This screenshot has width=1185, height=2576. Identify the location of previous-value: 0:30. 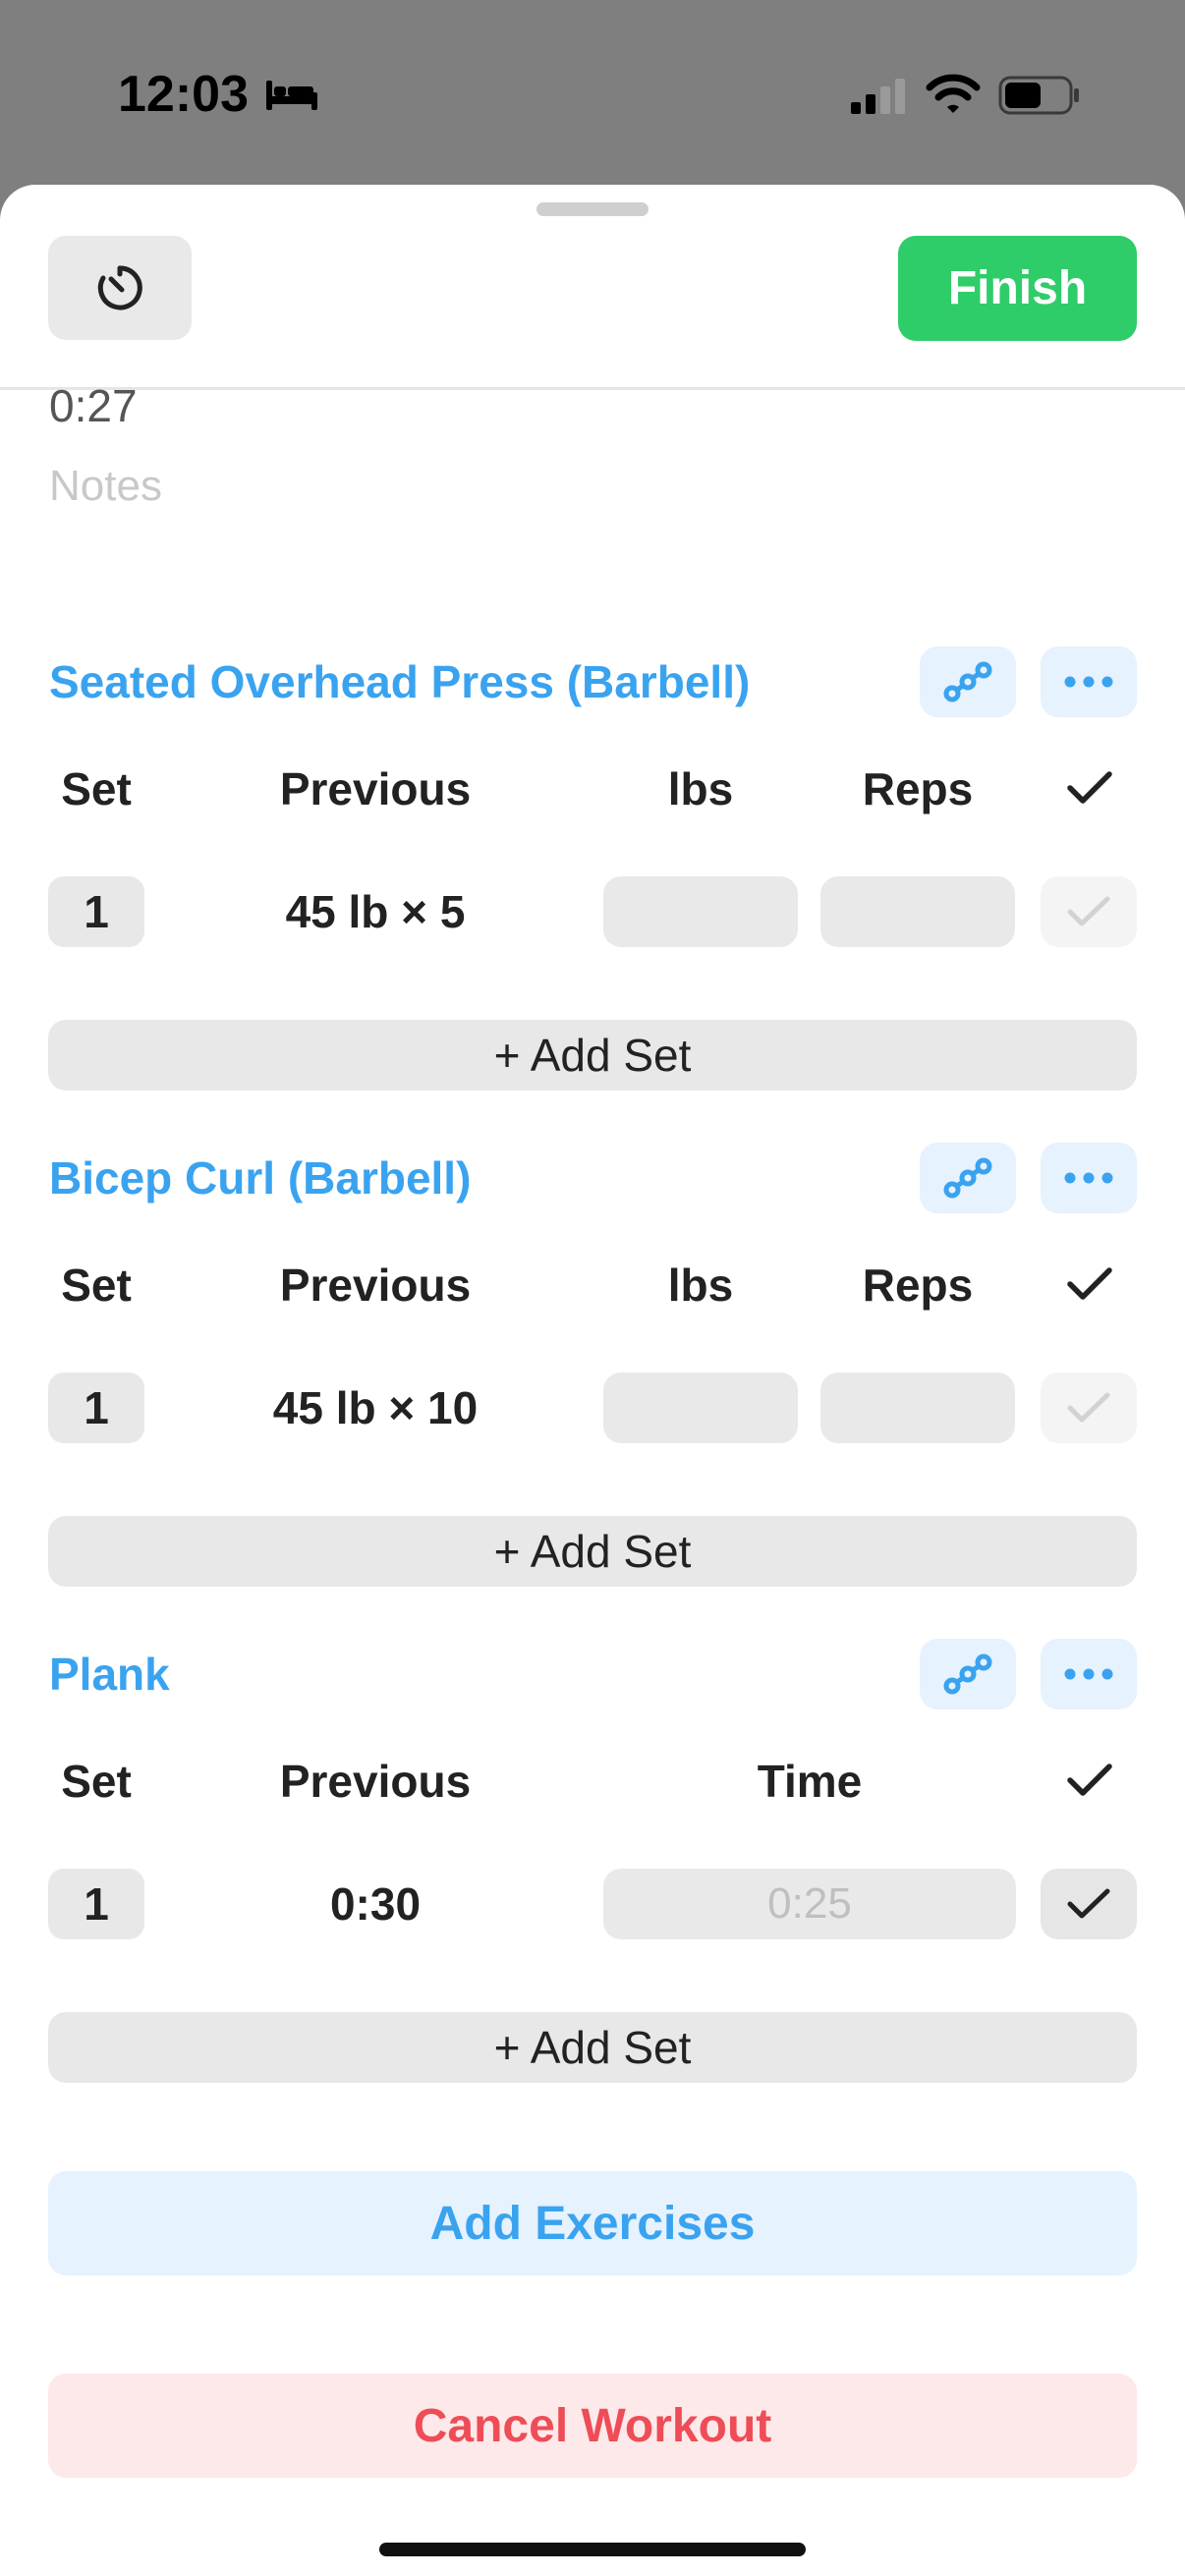
(376, 1904).